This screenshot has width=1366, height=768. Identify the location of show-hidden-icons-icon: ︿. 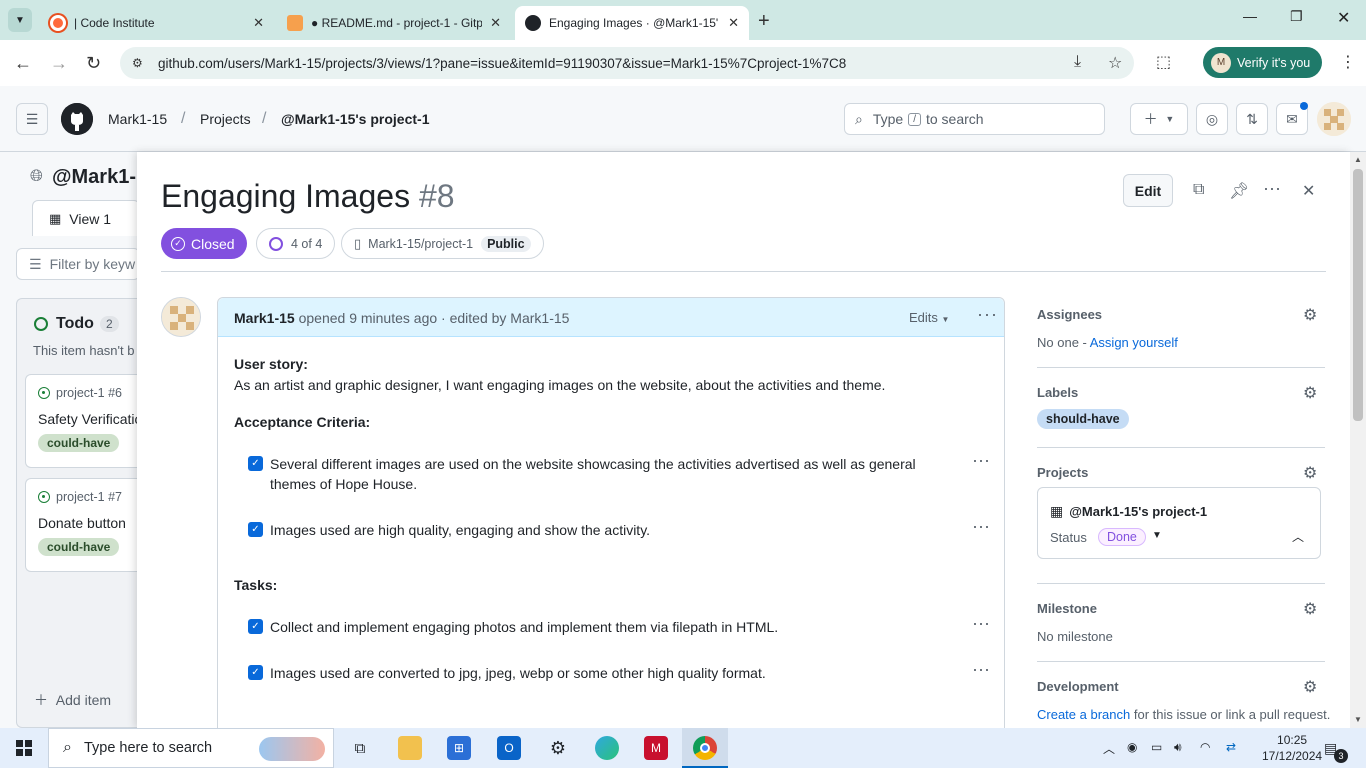
(1109, 748).